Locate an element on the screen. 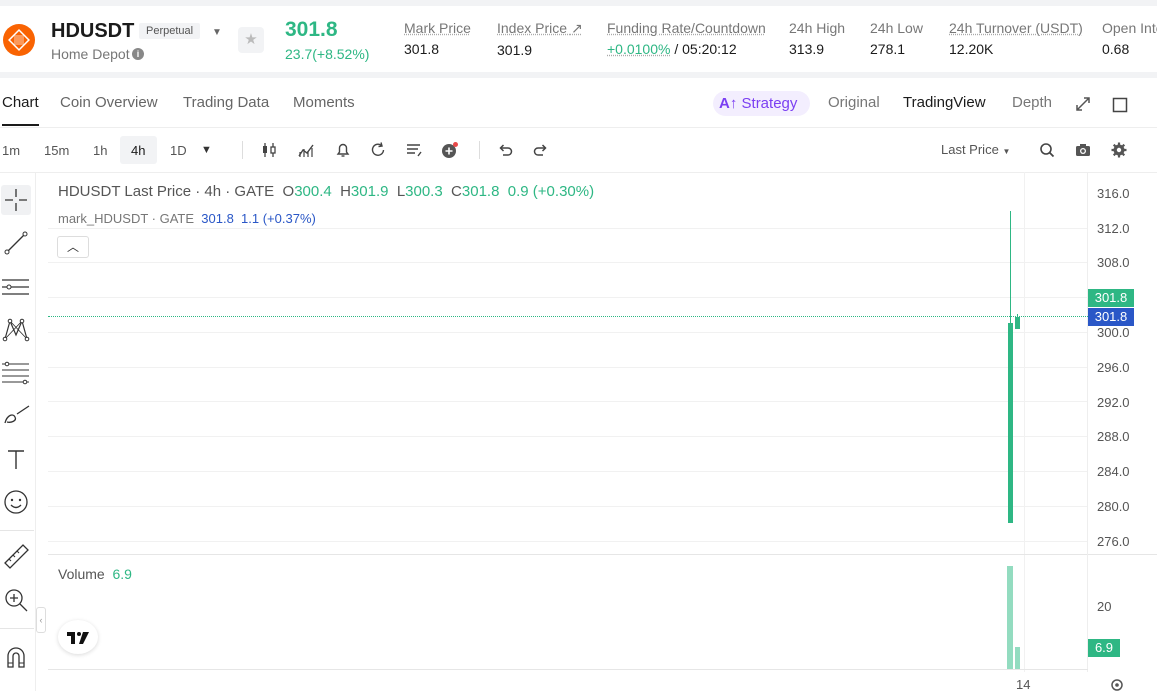  contract-type-badge: Perpetual is located at coordinates (170, 31).